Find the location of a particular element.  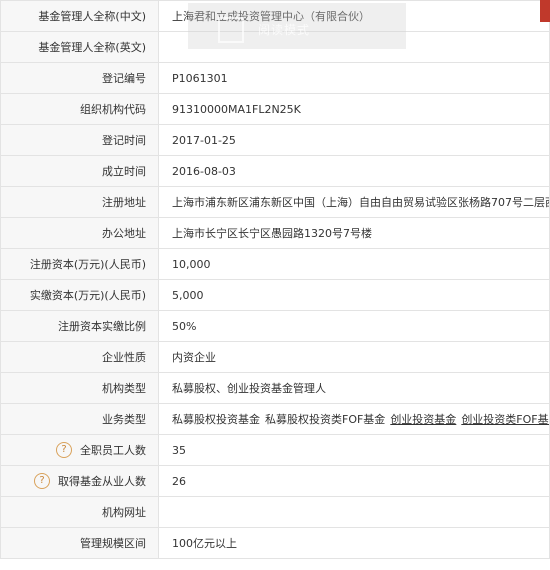

label-registration-date: 登记时间 is located at coordinates (79, 140).